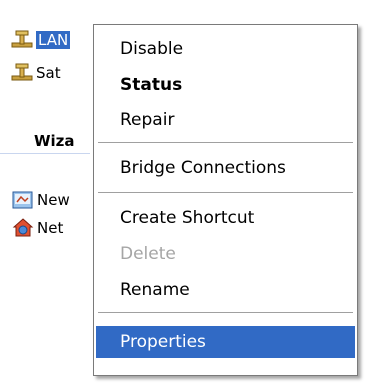 This screenshot has height=384, width=372. I want to click on menu-item-create-shortcut: Create Shortcut, so click(225, 218).